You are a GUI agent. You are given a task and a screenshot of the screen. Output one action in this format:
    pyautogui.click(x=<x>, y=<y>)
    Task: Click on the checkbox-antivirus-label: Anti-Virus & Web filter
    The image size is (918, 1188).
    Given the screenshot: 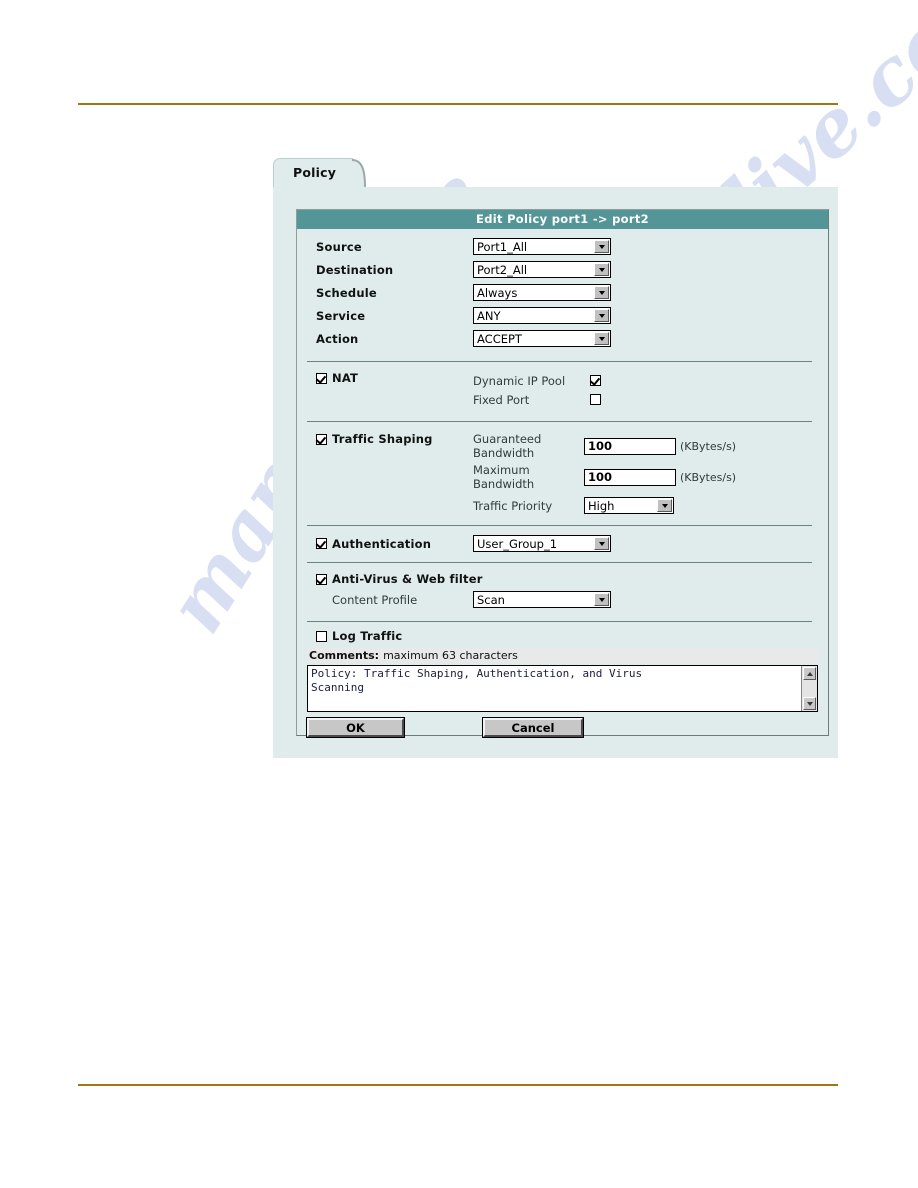 What is the action you would take?
    pyautogui.click(x=407, y=579)
    